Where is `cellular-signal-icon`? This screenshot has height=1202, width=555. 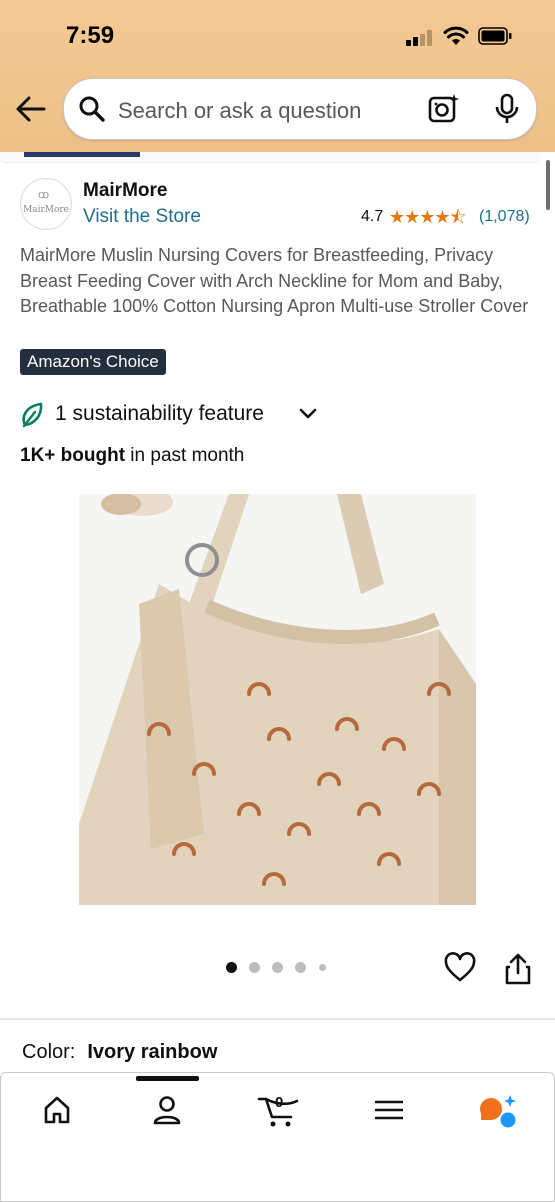
cellular-signal-icon is located at coordinates (420, 38).